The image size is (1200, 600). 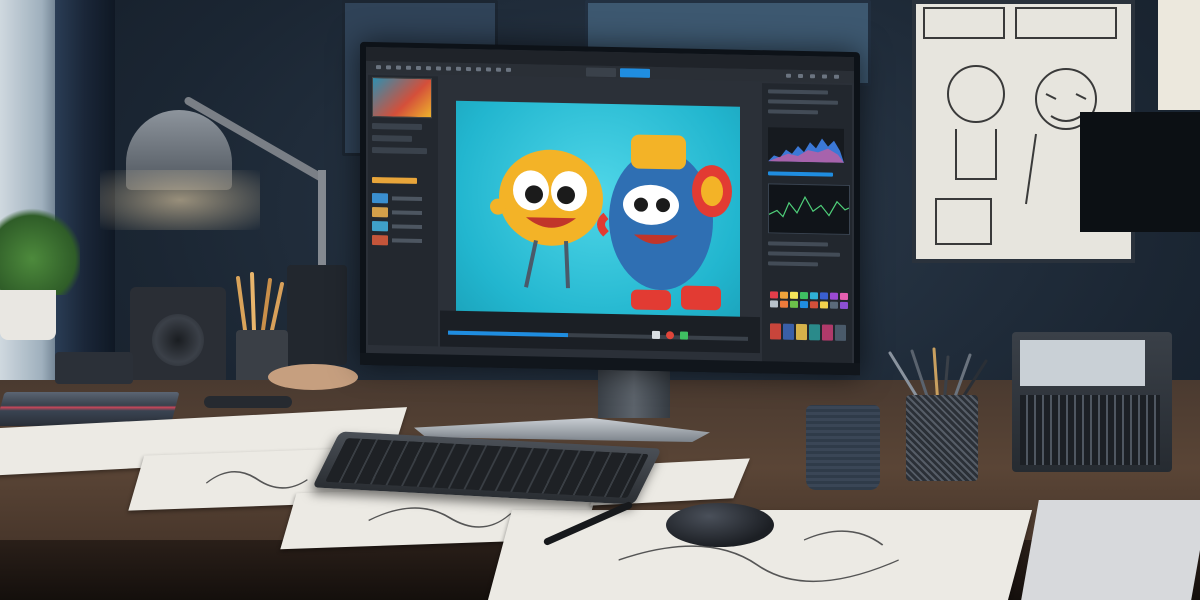 What do you see at coordinates (28, 315) in the screenshot?
I see `plant-pot` at bounding box center [28, 315].